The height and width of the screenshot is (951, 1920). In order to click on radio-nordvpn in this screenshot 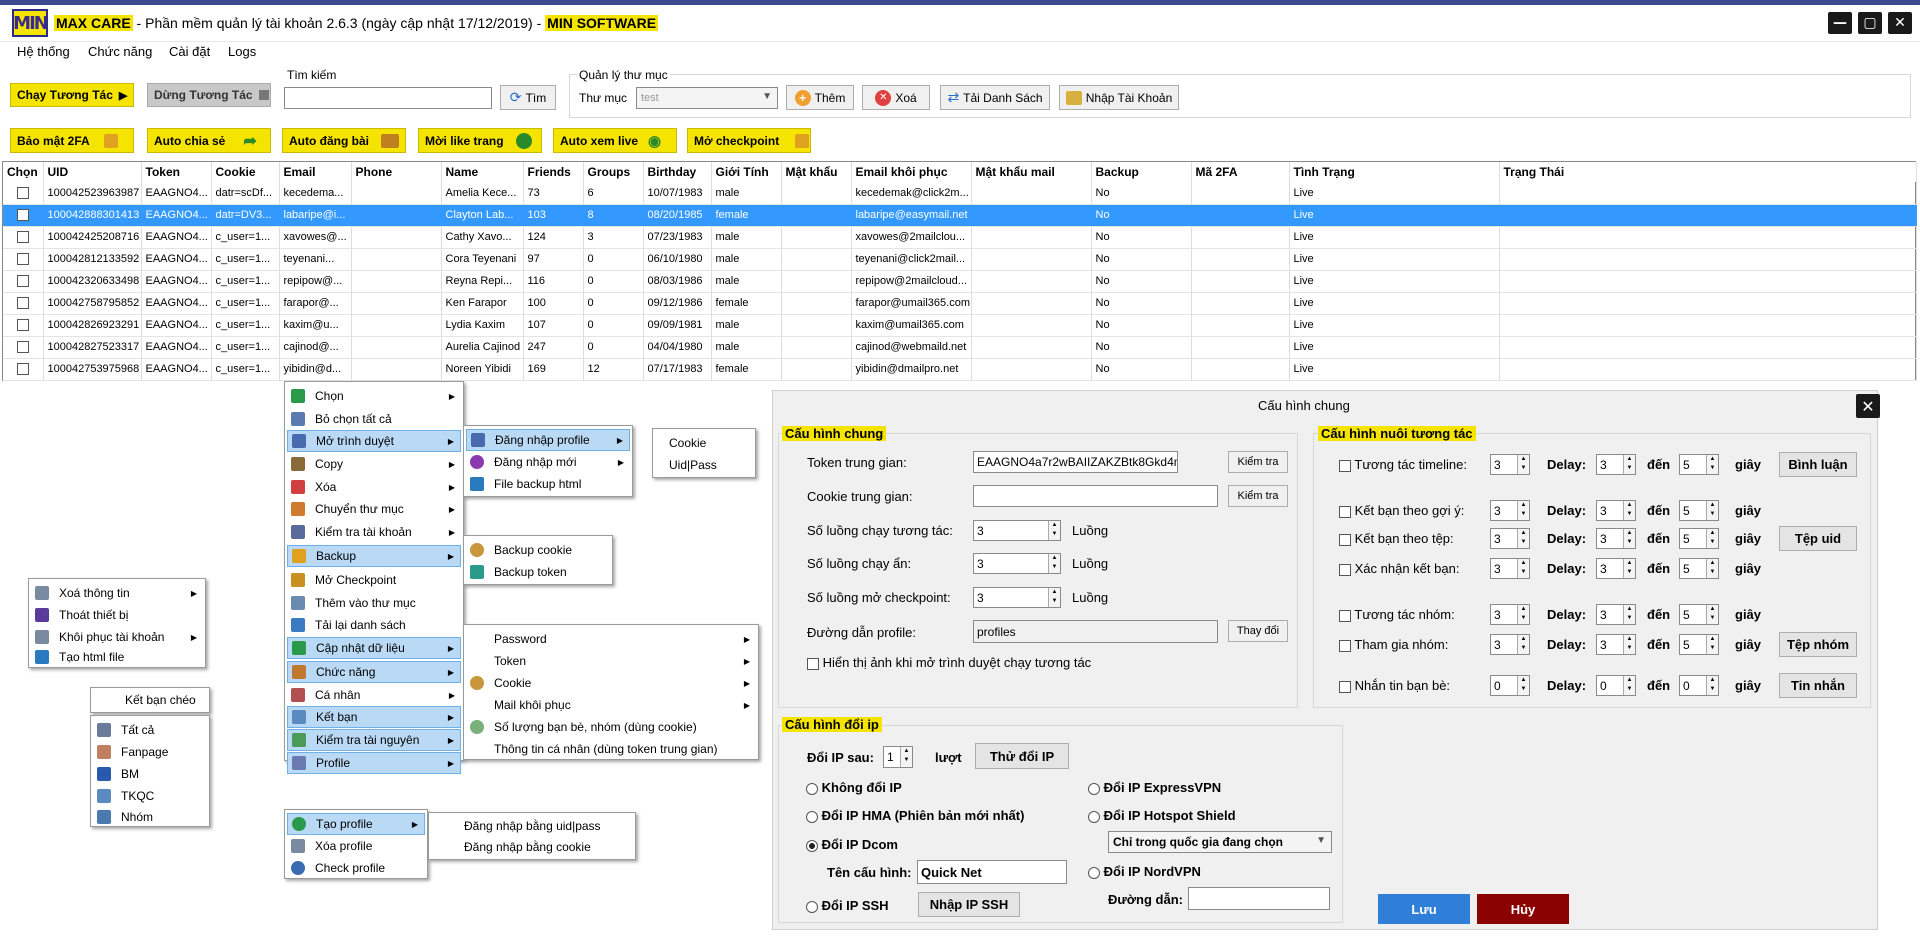, I will do `click(1094, 872)`.